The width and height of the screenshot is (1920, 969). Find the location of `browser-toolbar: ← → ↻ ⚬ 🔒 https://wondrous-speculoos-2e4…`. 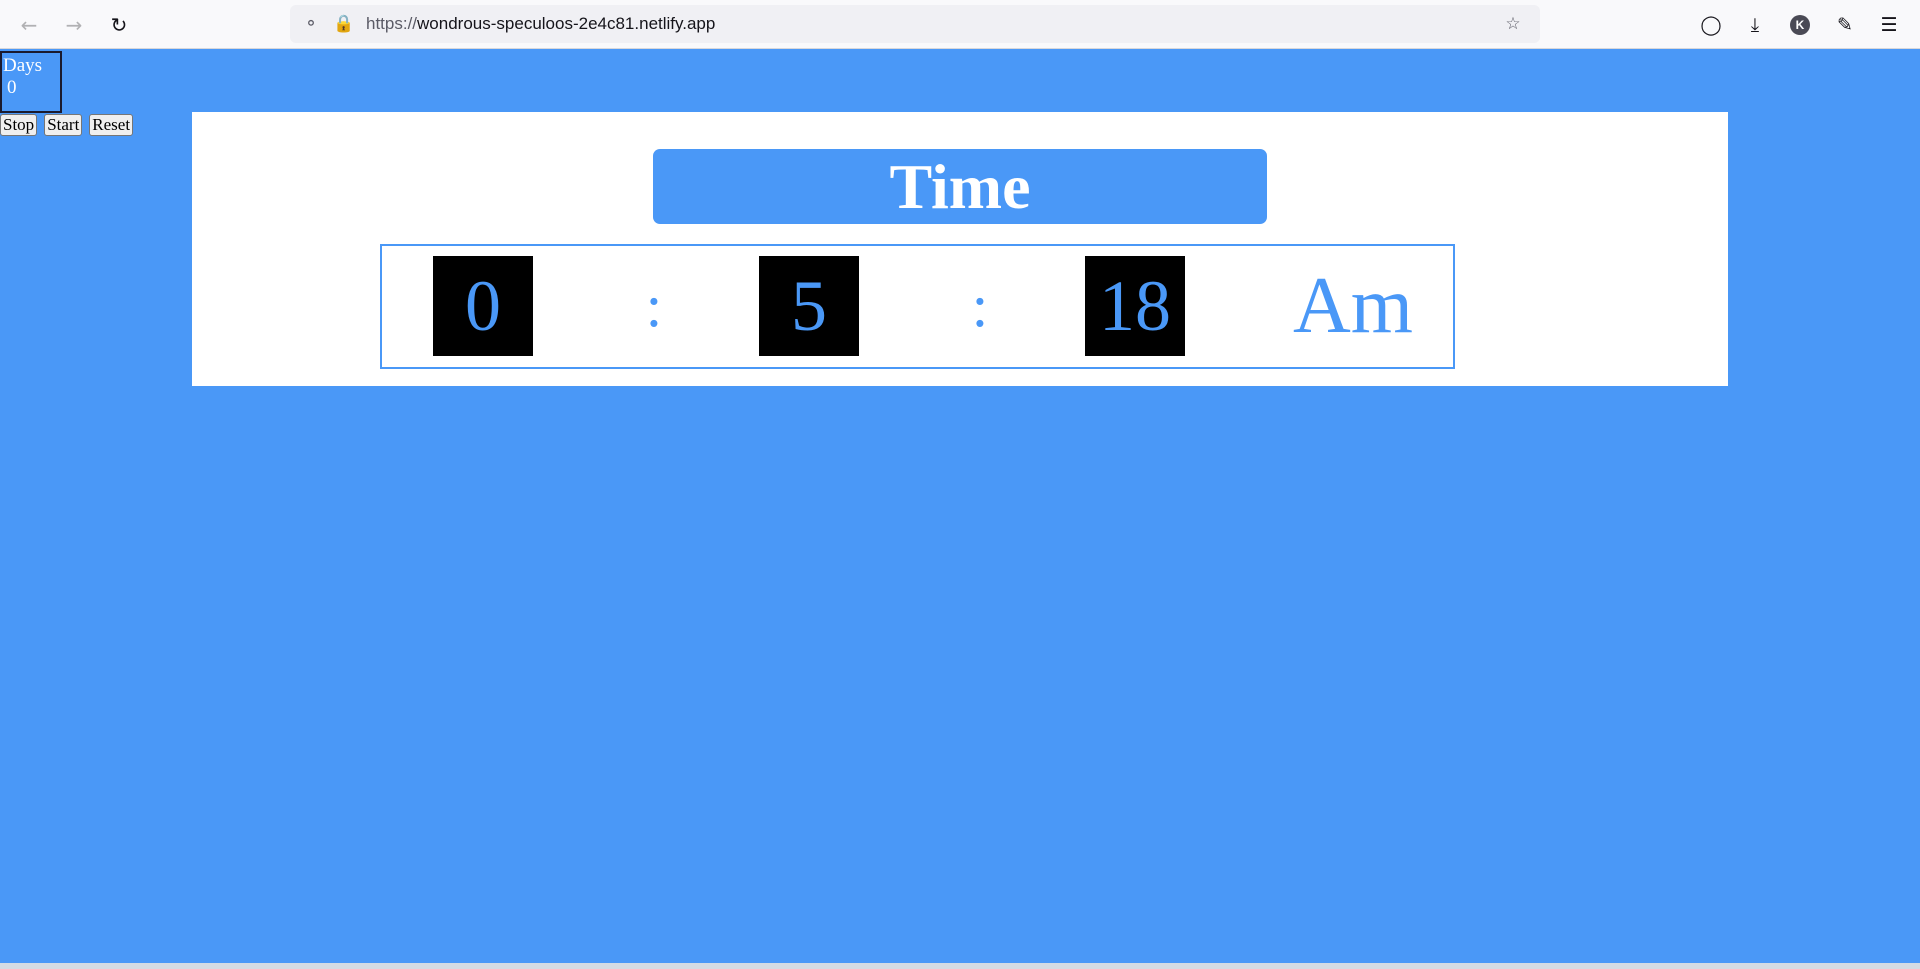

browser-toolbar: ← → ↻ ⚬ 🔒 https://wondrous-speculoos-2e4… is located at coordinates (960, 24).